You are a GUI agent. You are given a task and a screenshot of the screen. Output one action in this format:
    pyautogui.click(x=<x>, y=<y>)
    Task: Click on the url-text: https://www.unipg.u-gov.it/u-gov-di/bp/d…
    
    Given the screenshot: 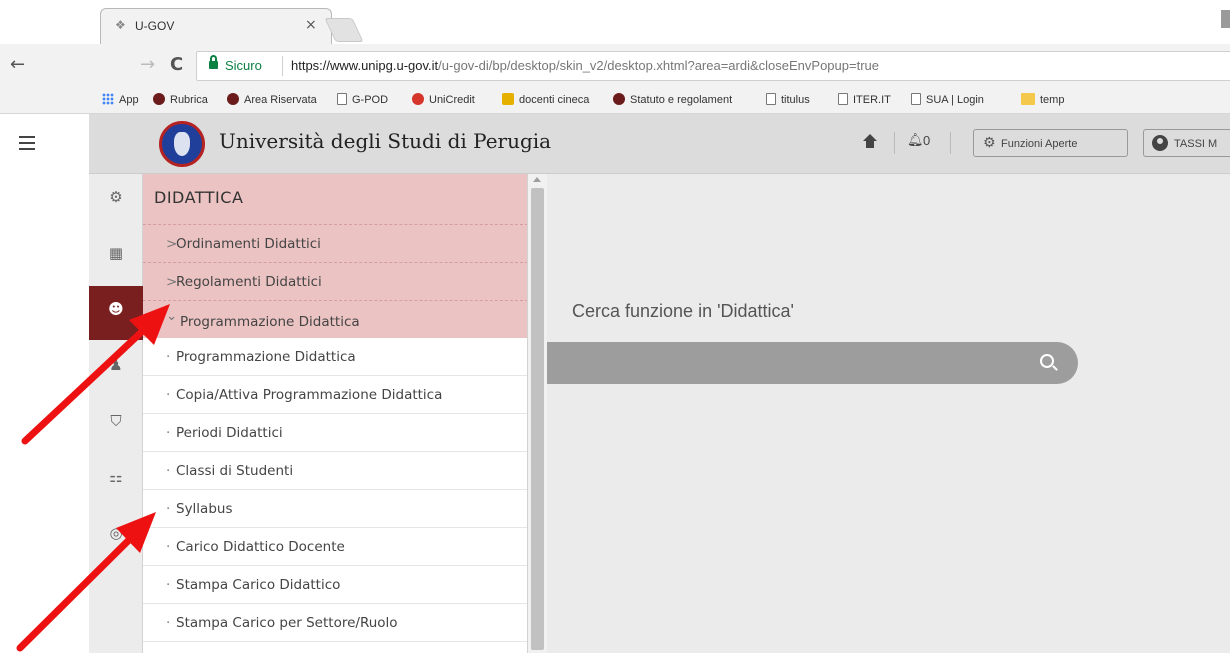 What is the action you would take?
    pyautogui.click(x=585, y=65)
    